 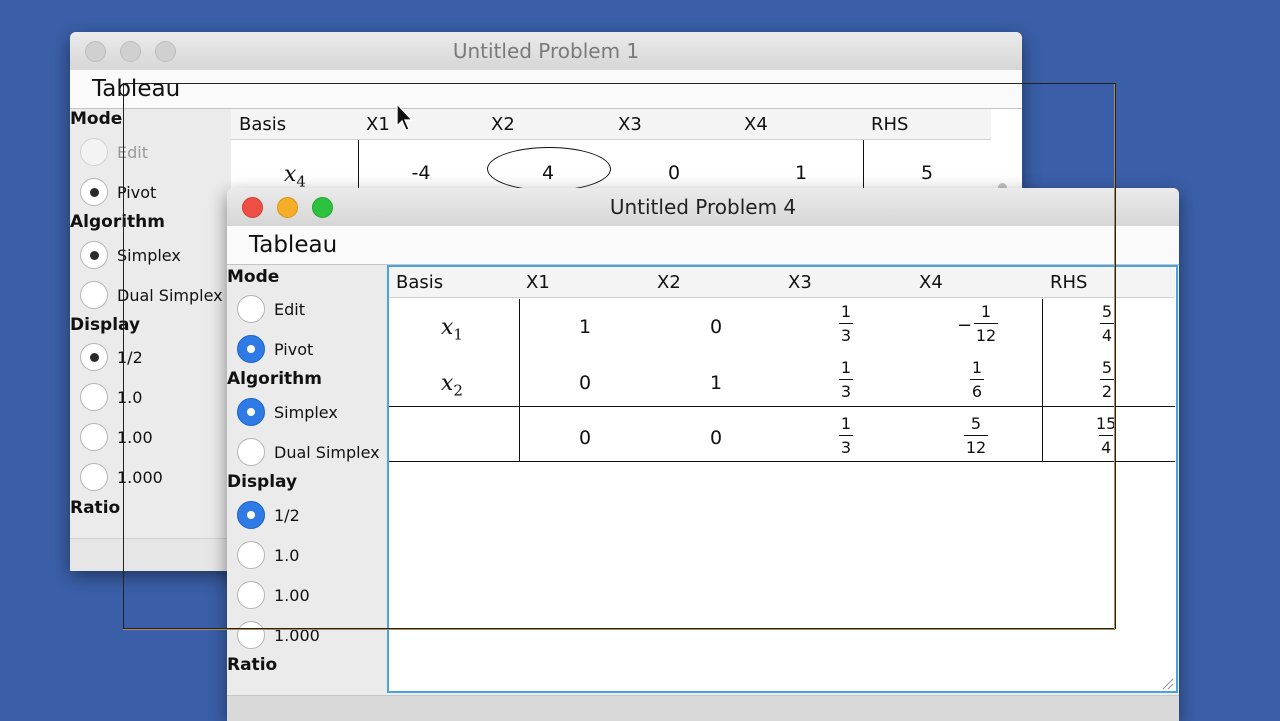 I want to click on cell-rhs: 54, so click(x=1107, y=323).